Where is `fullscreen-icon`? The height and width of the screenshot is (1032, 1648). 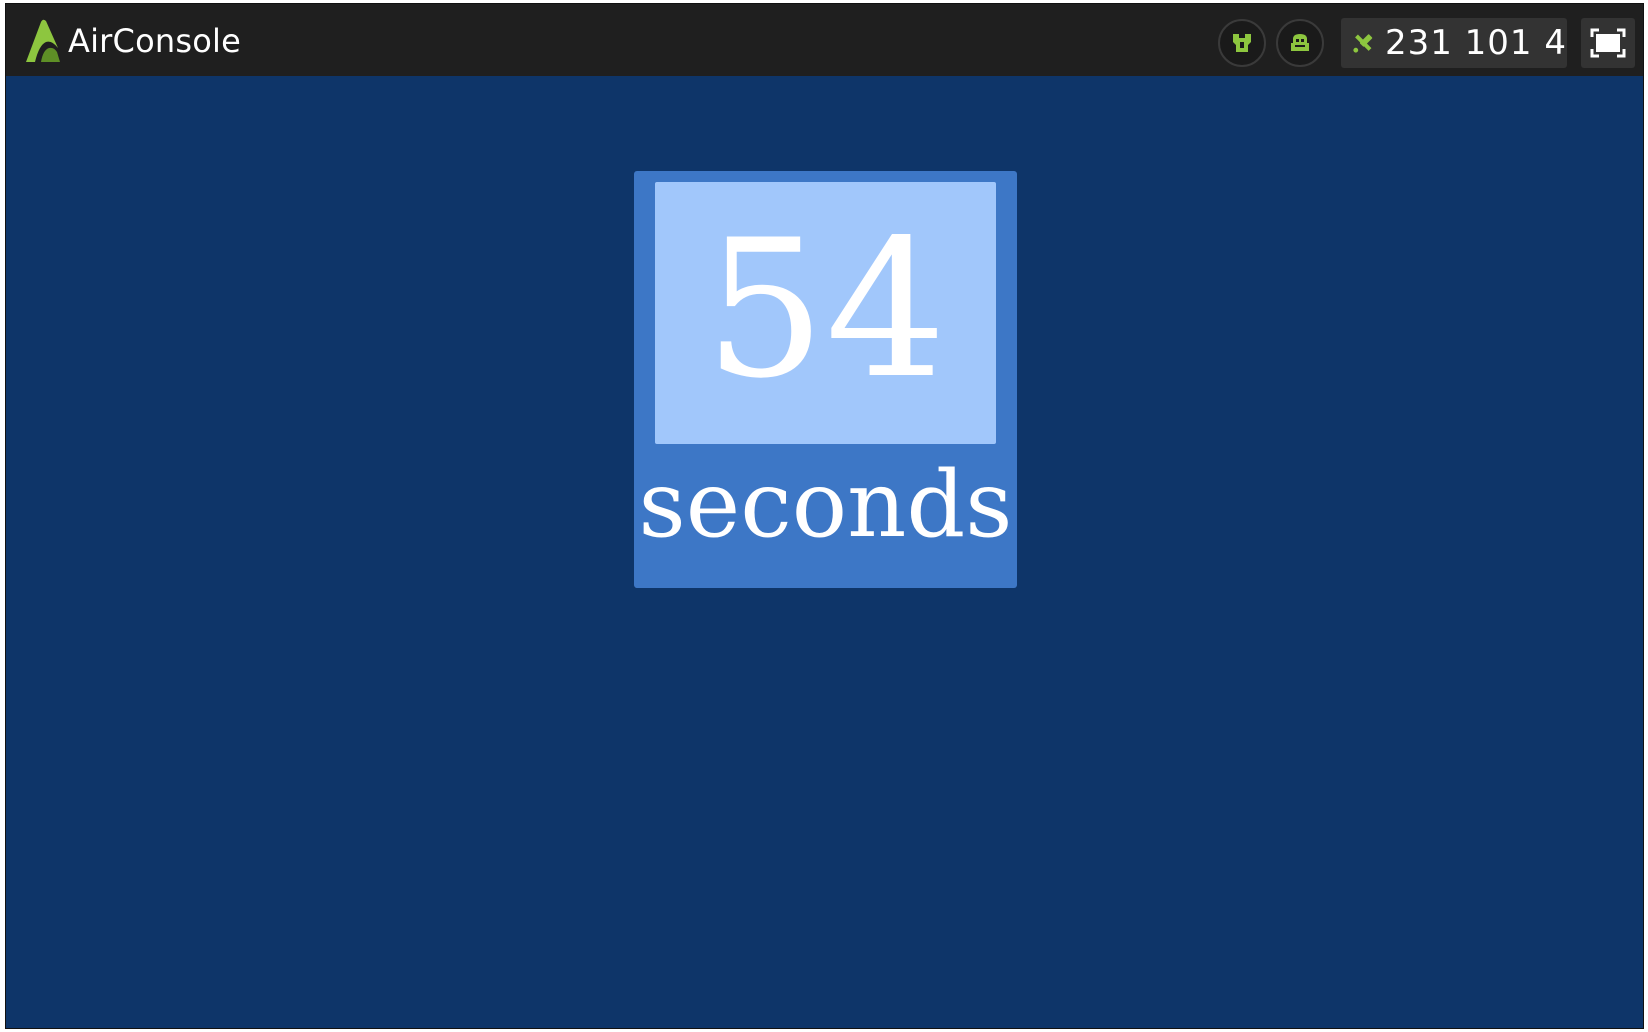
fullscreen-icon is located at coordinates (1608, 43).